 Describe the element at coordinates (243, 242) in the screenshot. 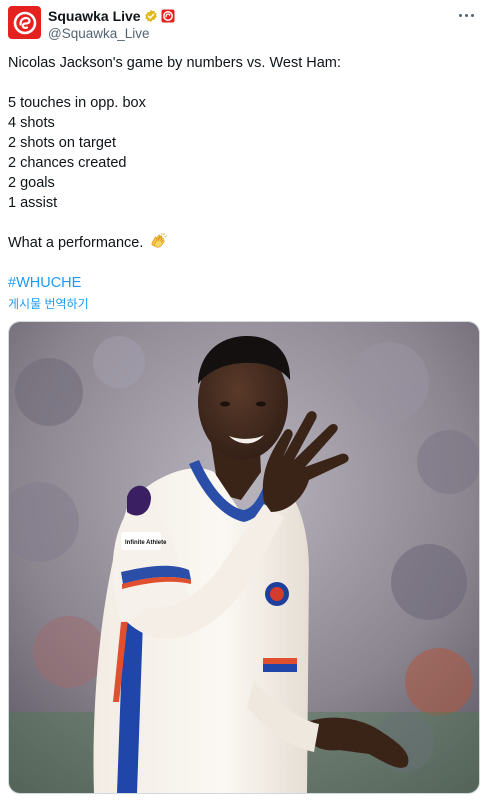

I see `tweet-outro-line: What a performance.` at that location.